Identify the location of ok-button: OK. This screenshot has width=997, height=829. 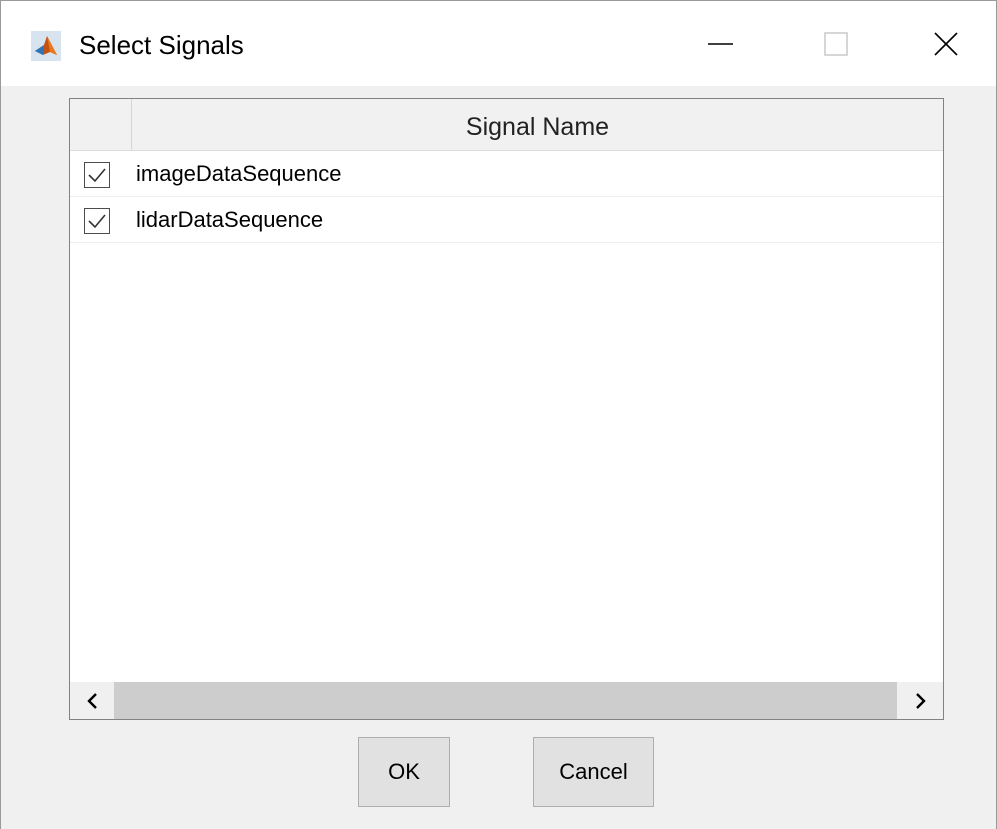
(404, 772).